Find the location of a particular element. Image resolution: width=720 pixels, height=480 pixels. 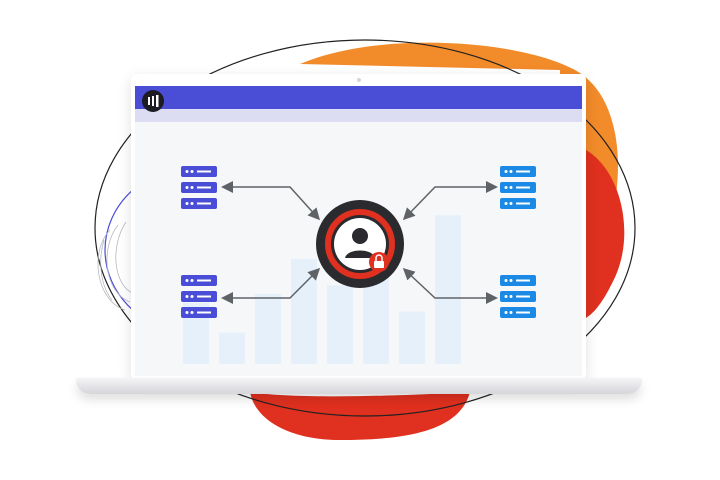

server-stack-top-left is located at coordinates (199, 187).